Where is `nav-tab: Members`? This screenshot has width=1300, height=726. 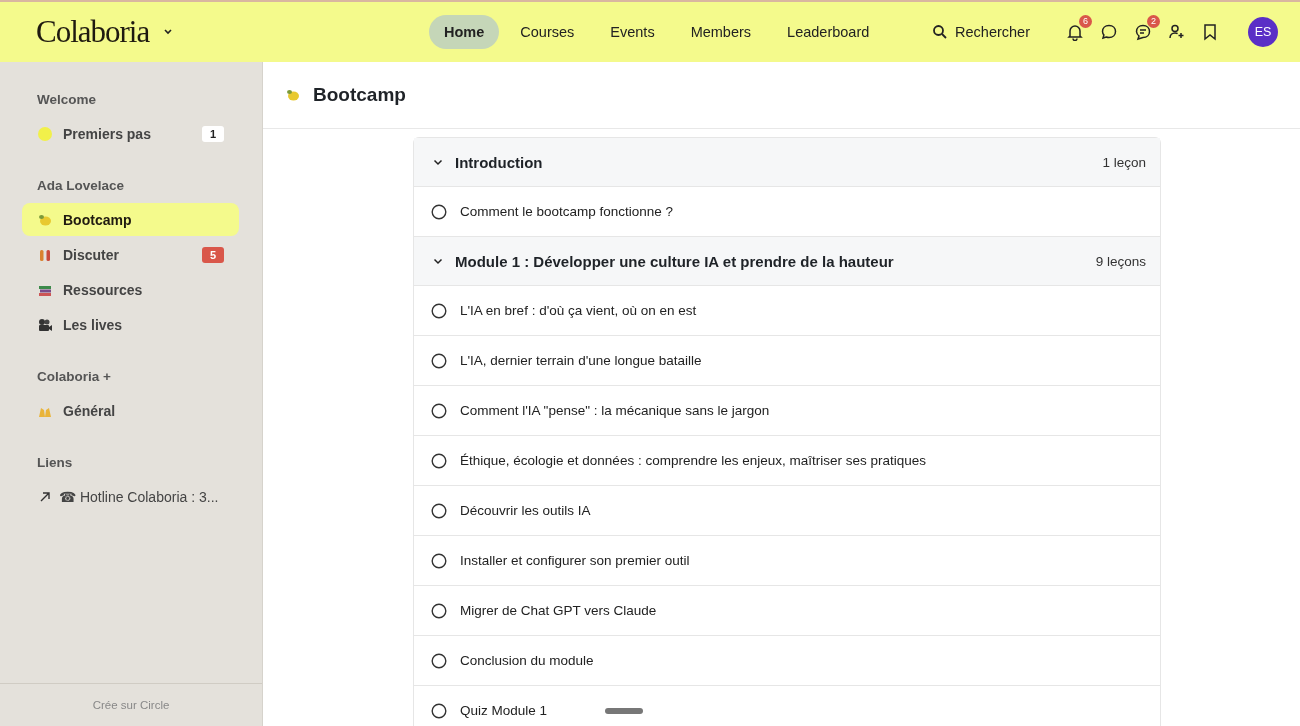 nav-tab: Members is located at coordinates (721, 32).